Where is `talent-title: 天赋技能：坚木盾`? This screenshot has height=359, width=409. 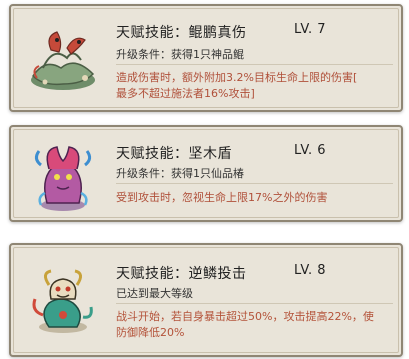 talent-title: 天赋技能：坚木盾 is located at coordinates (174, 154).